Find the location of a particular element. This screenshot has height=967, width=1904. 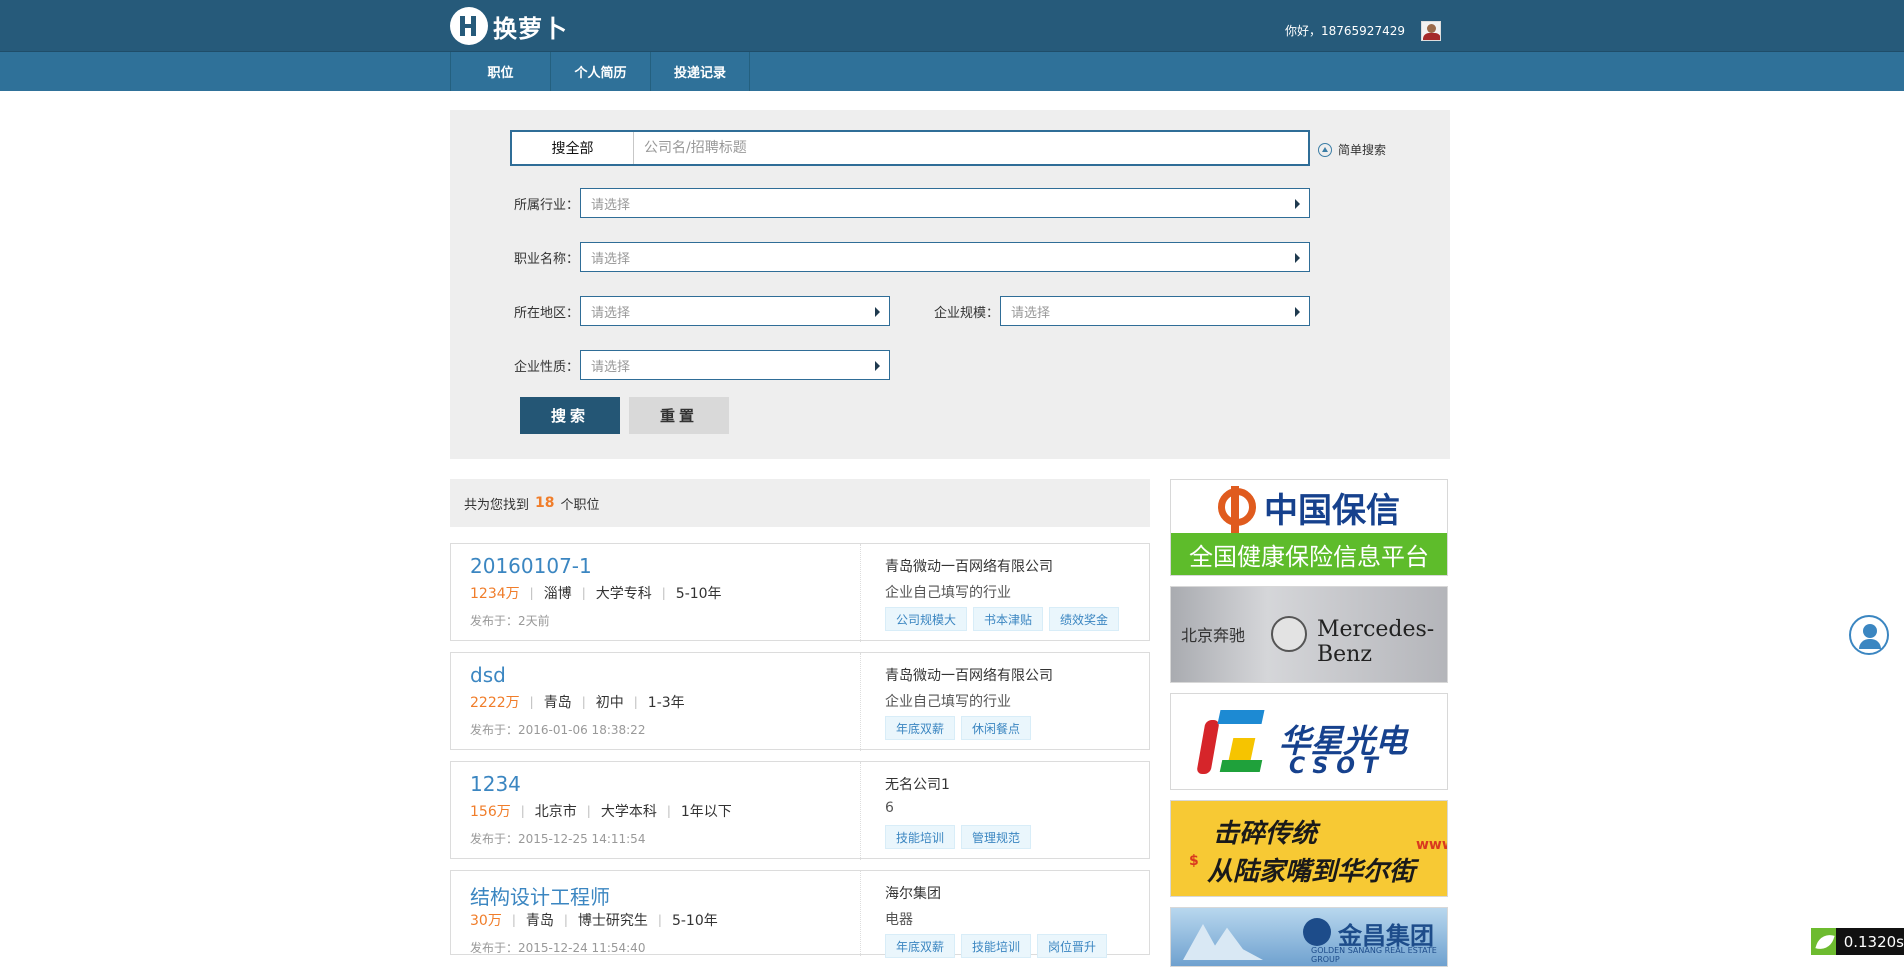

job-education: 大学专科 is located at coordinates (623, 594).